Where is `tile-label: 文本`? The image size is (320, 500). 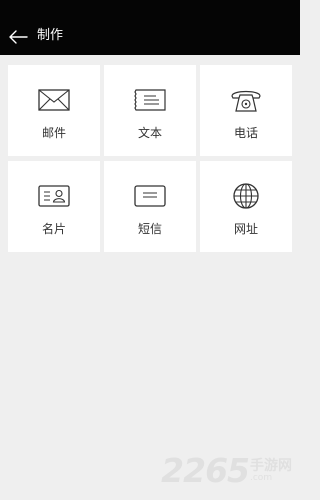 tile-label: 文本 is located at coordinates (149, 133).